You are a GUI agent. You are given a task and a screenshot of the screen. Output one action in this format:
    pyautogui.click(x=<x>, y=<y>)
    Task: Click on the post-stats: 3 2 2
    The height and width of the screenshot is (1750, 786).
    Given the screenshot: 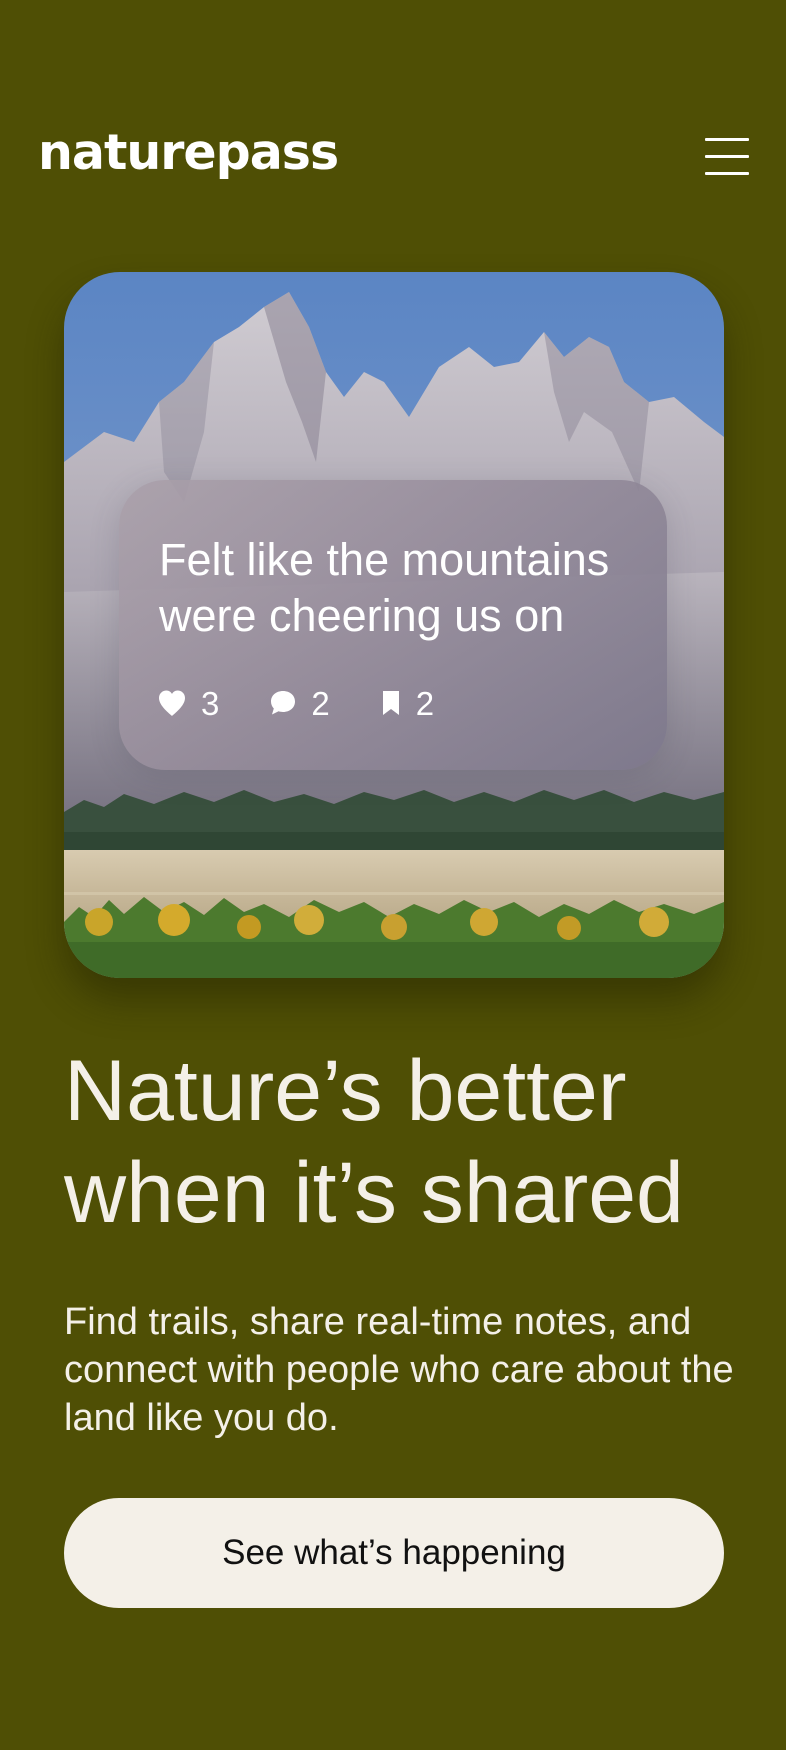 What is the action you would take?
    pyautogui.click(x=320, y=703)
    